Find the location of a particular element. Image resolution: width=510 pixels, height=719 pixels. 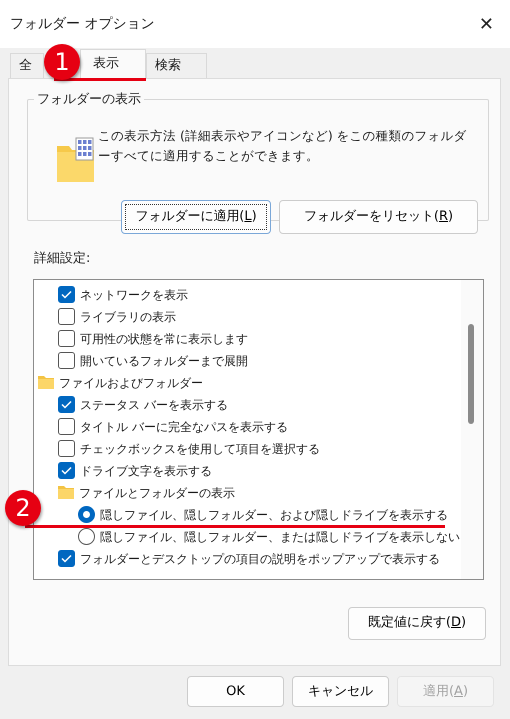

restore-defaults-button: 既定値に戻す(D) is located at coordinates (417, 623).